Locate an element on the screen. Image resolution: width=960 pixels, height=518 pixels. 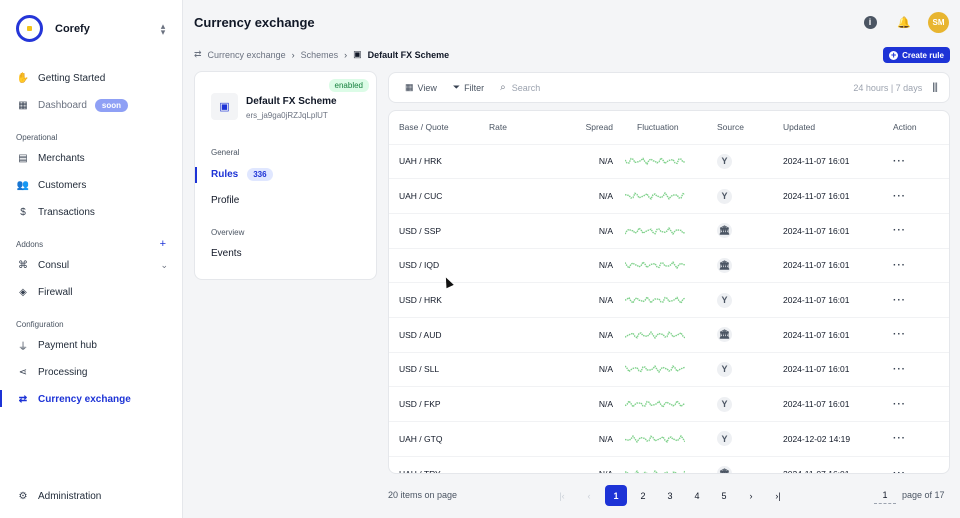
page-button: 4 is located at coordinates (697, 495).